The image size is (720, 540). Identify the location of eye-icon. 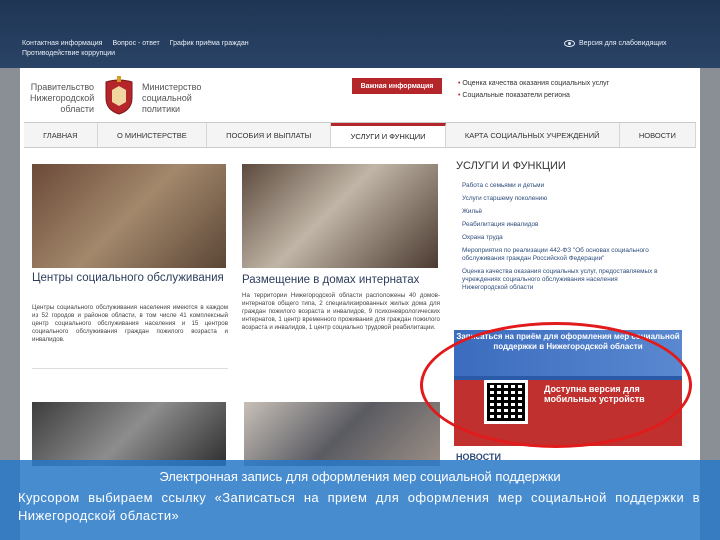
(569, 43).